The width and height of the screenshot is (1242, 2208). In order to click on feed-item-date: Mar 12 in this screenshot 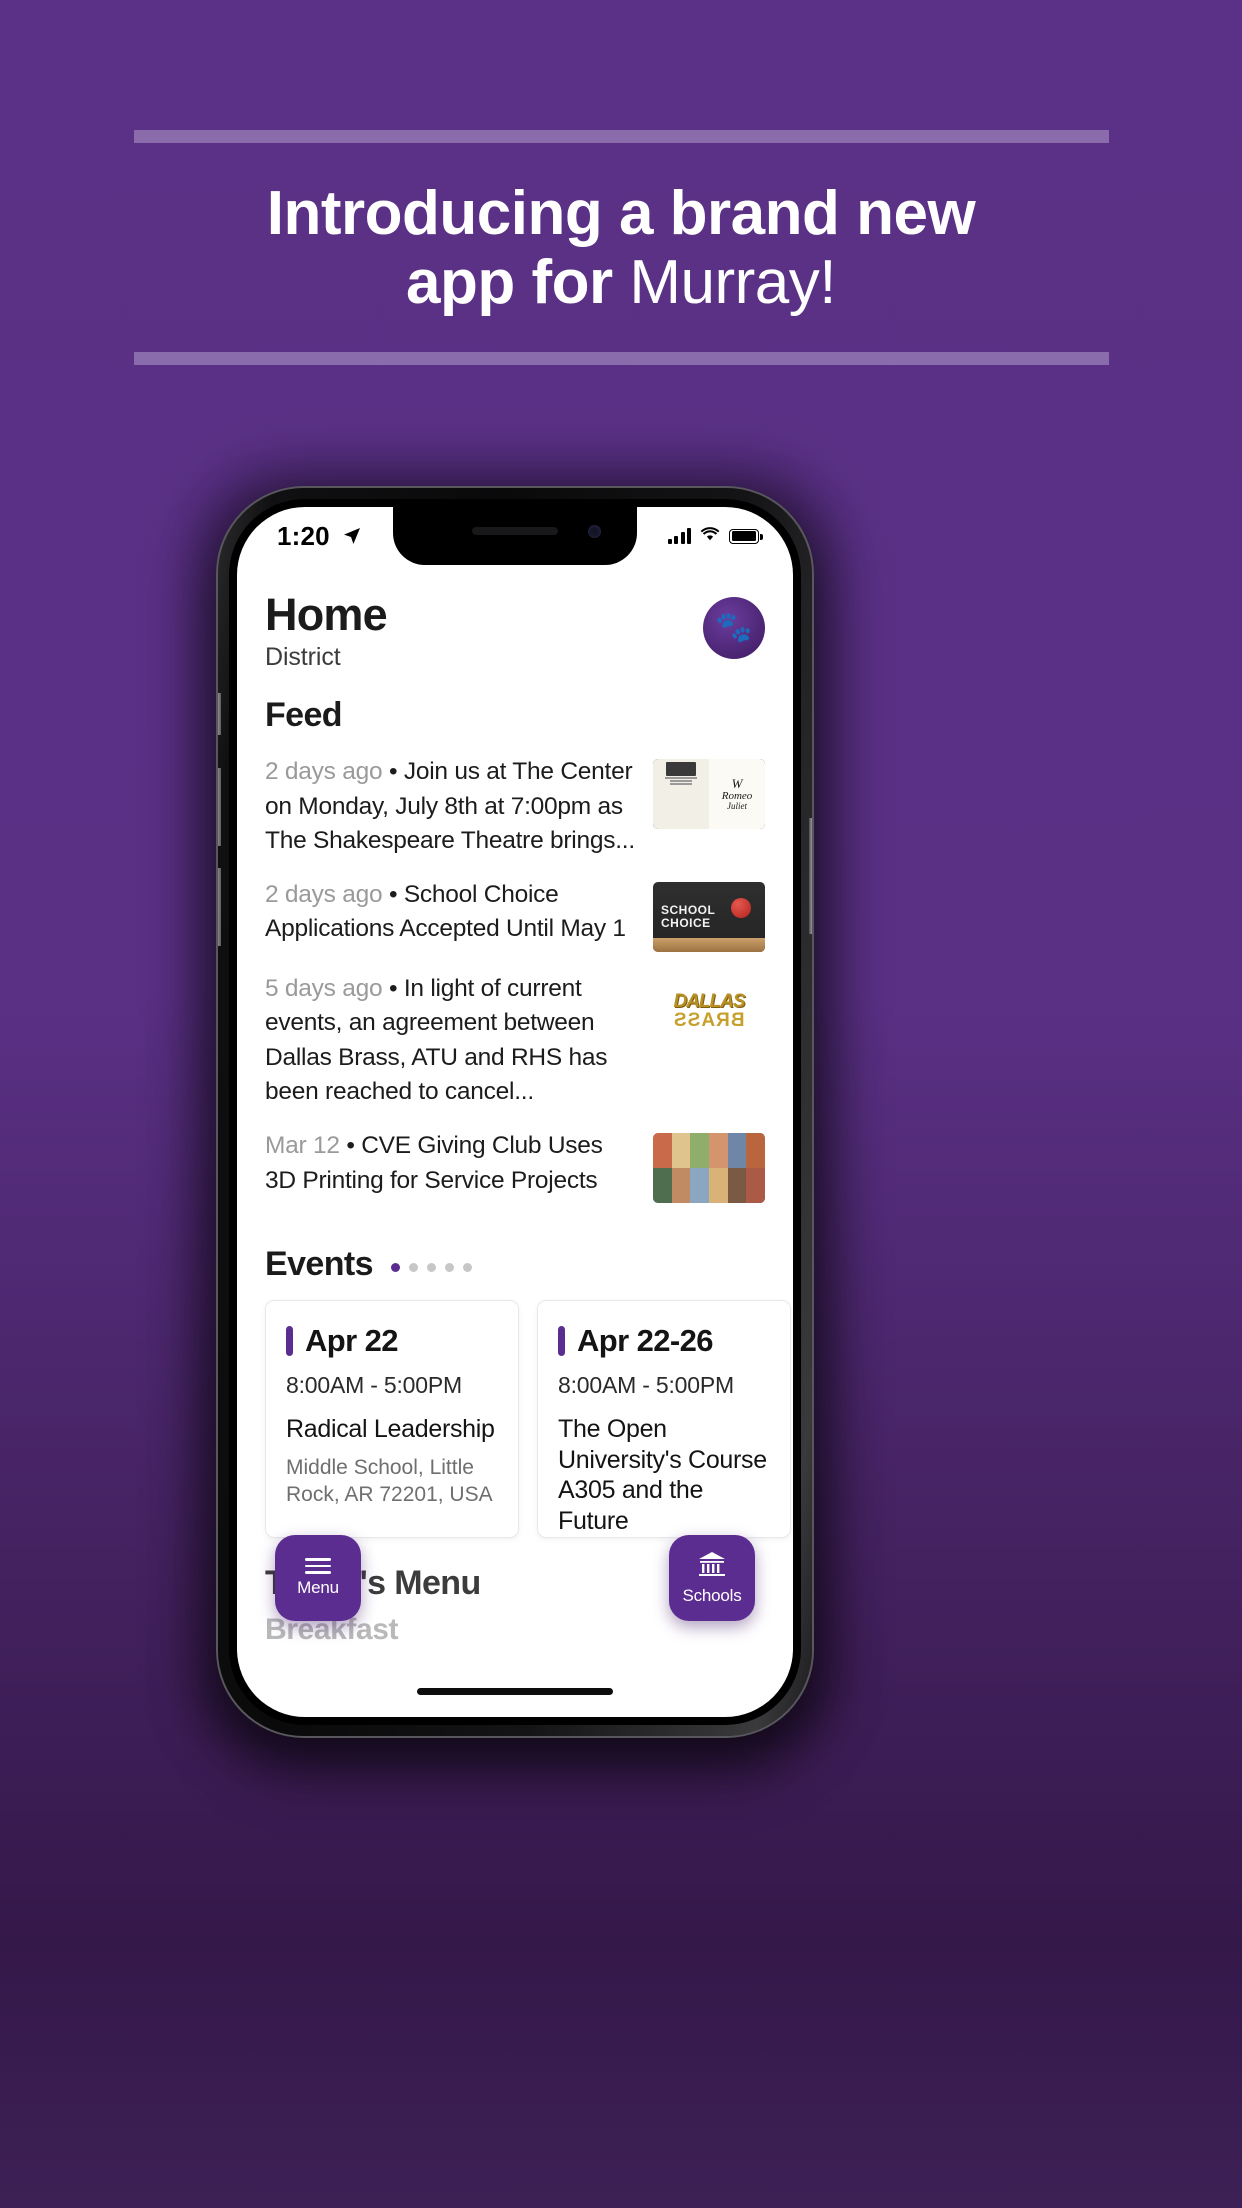, I will do `click(302, 1146)`.